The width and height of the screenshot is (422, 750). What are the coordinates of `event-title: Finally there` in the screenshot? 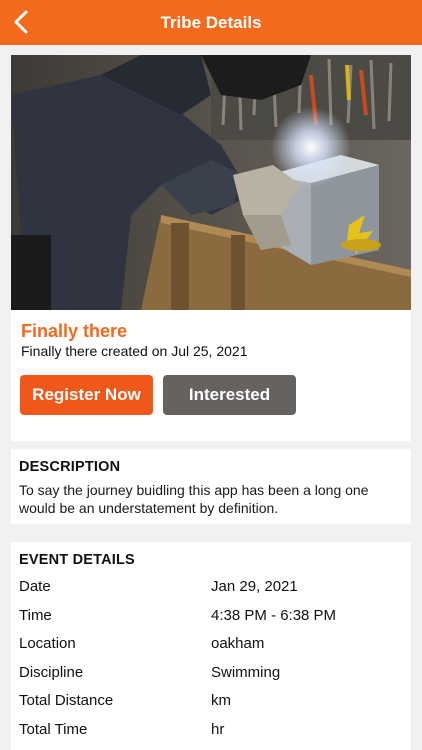 It's located at (74, 331).